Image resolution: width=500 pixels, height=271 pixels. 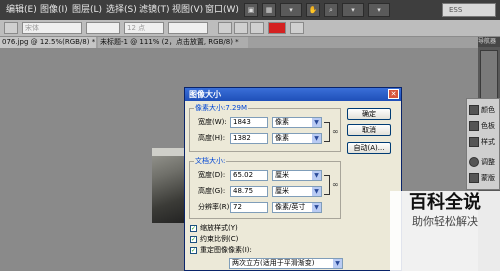 I want to click on panel-mask-label: 蒙版, so click(x=488, y=178).